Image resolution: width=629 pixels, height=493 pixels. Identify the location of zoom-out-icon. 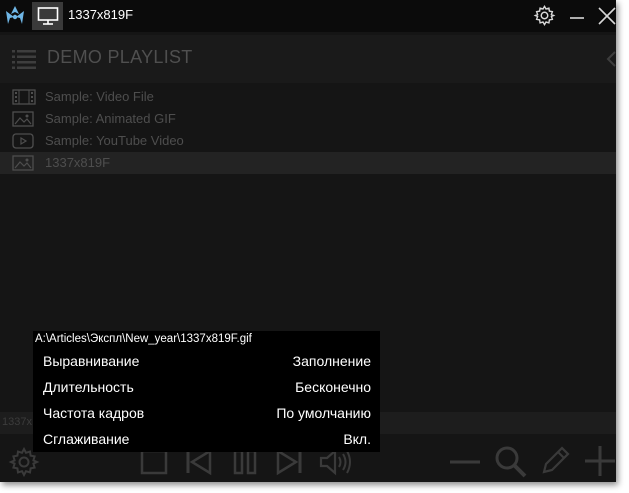
(465, 462).